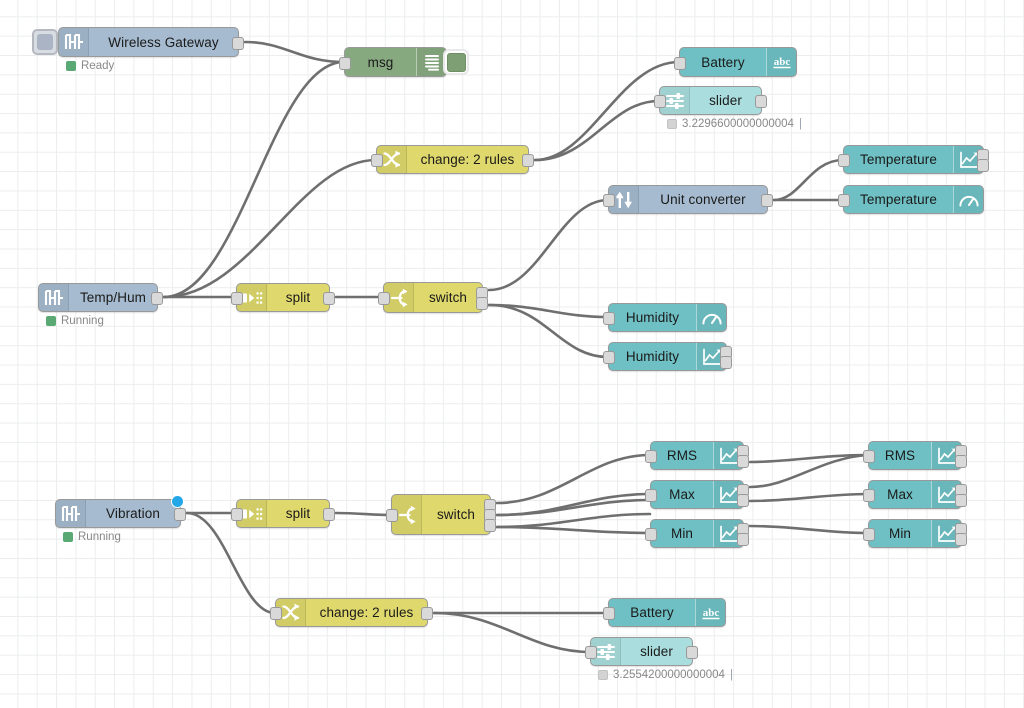 This screenshot has height=708, width=1024. Describe the element at coordinates (100, 297) in the screenshot. I see `node-temp-hum: Temp/Hum` at that location.